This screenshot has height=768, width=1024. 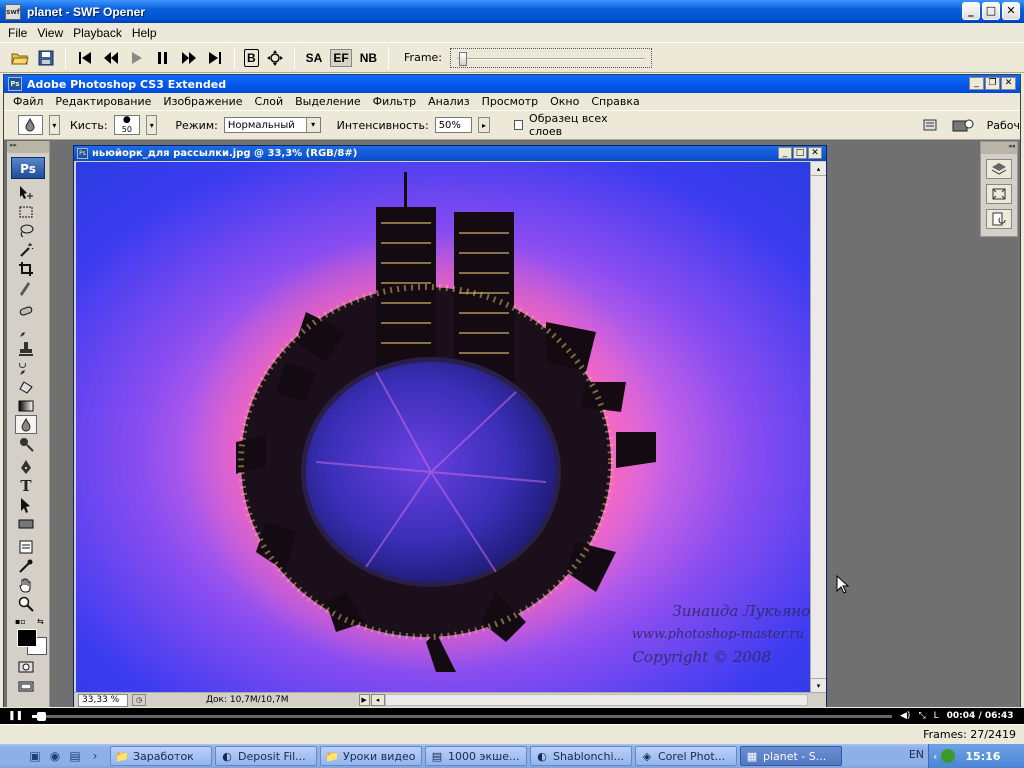 I want to click on ps-menu-file: Файл, so click(x=28, y=101).